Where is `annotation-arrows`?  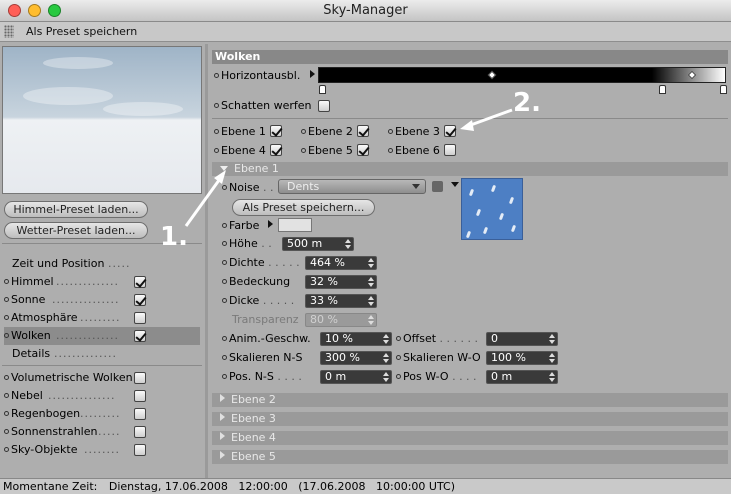 annotation-arrows is located at coordinates (348, 167).